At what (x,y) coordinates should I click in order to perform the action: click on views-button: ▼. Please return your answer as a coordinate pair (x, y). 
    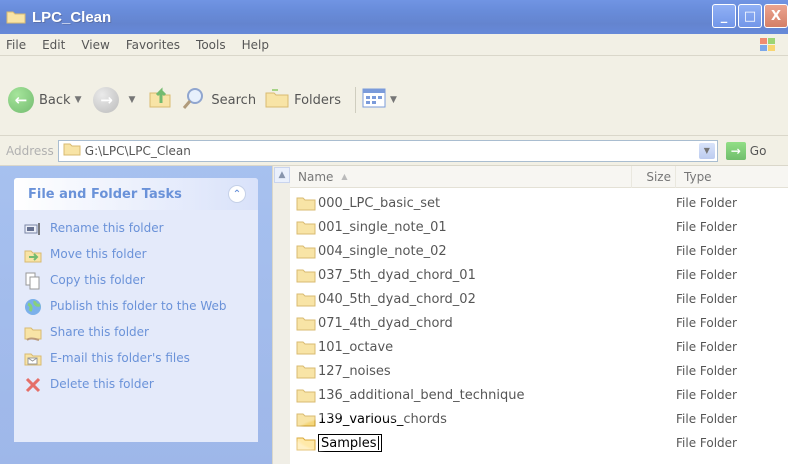
    Looking at the image, I should click on (381, 100).